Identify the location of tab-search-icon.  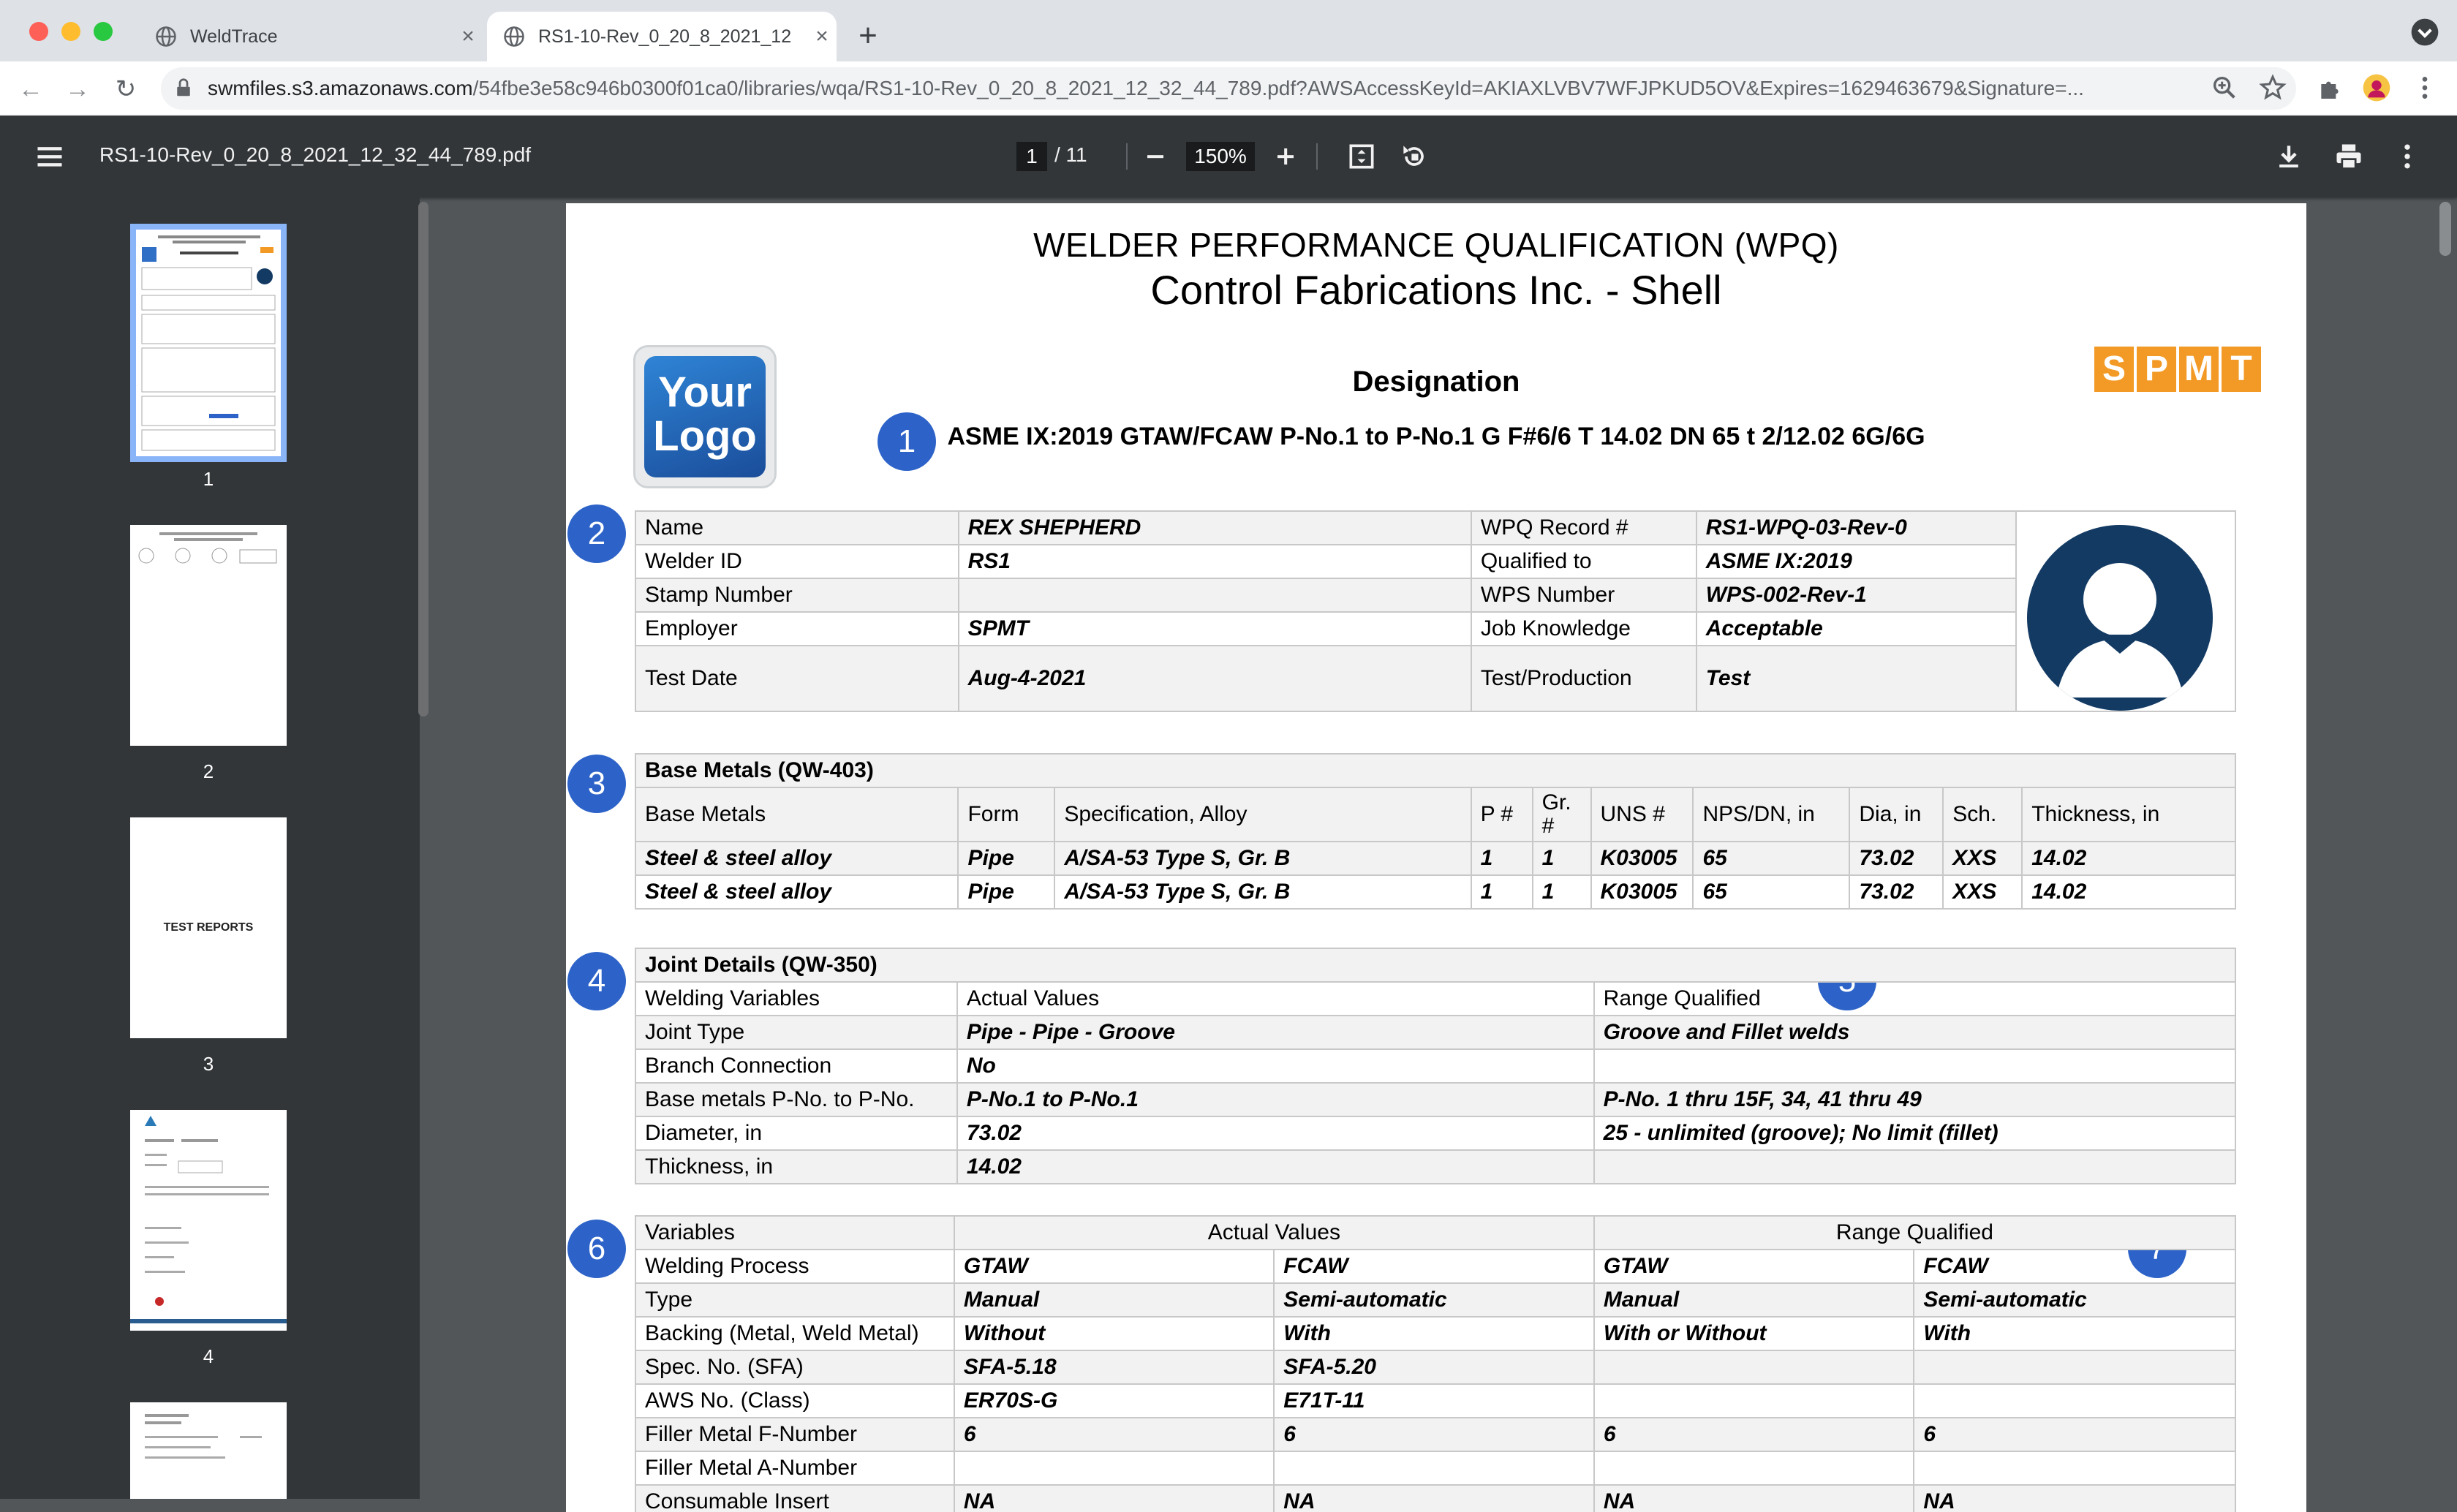
(2424, 32).